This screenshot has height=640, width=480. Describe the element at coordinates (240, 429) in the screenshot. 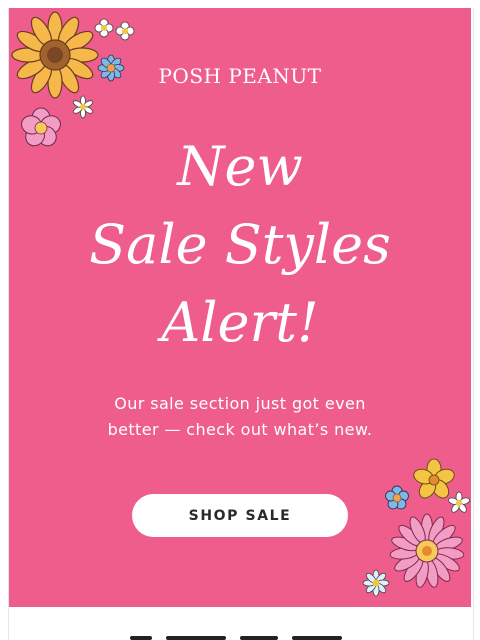

I see `subtext-line: better — check out what’s new.` at that location.